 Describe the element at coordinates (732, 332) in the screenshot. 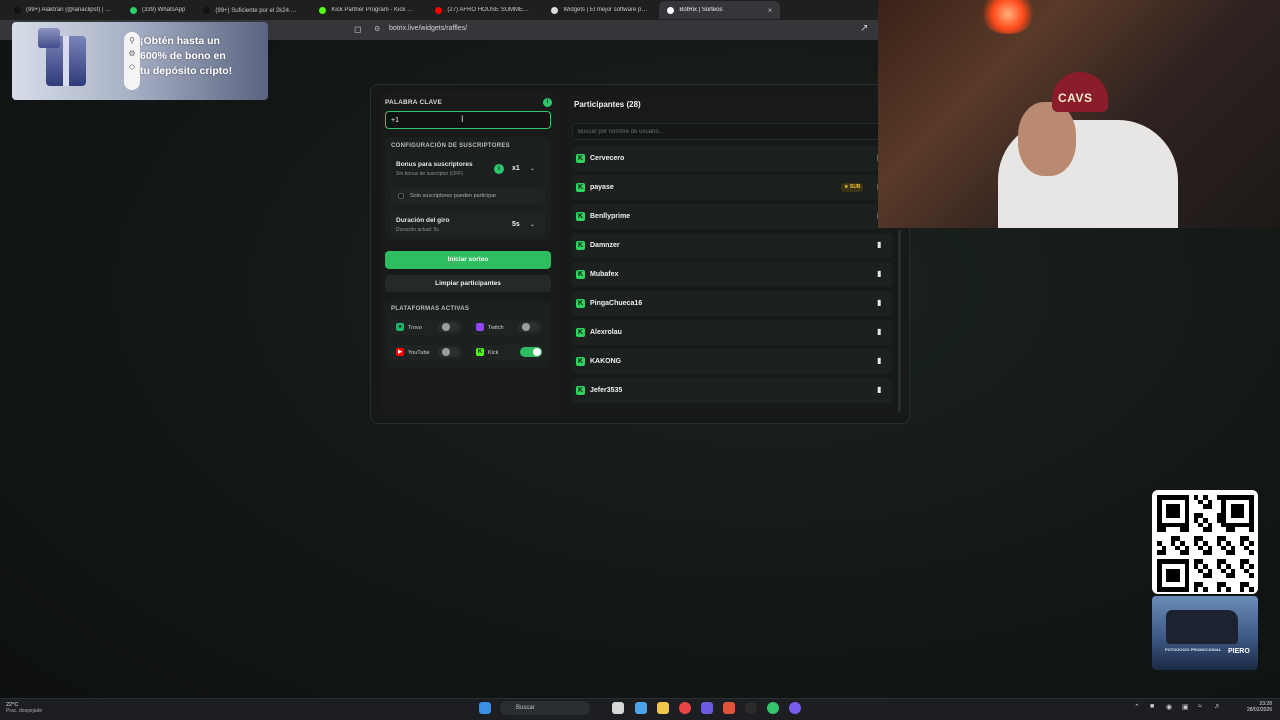

I see `participant-row: K Alexrolau ▮` at that location.